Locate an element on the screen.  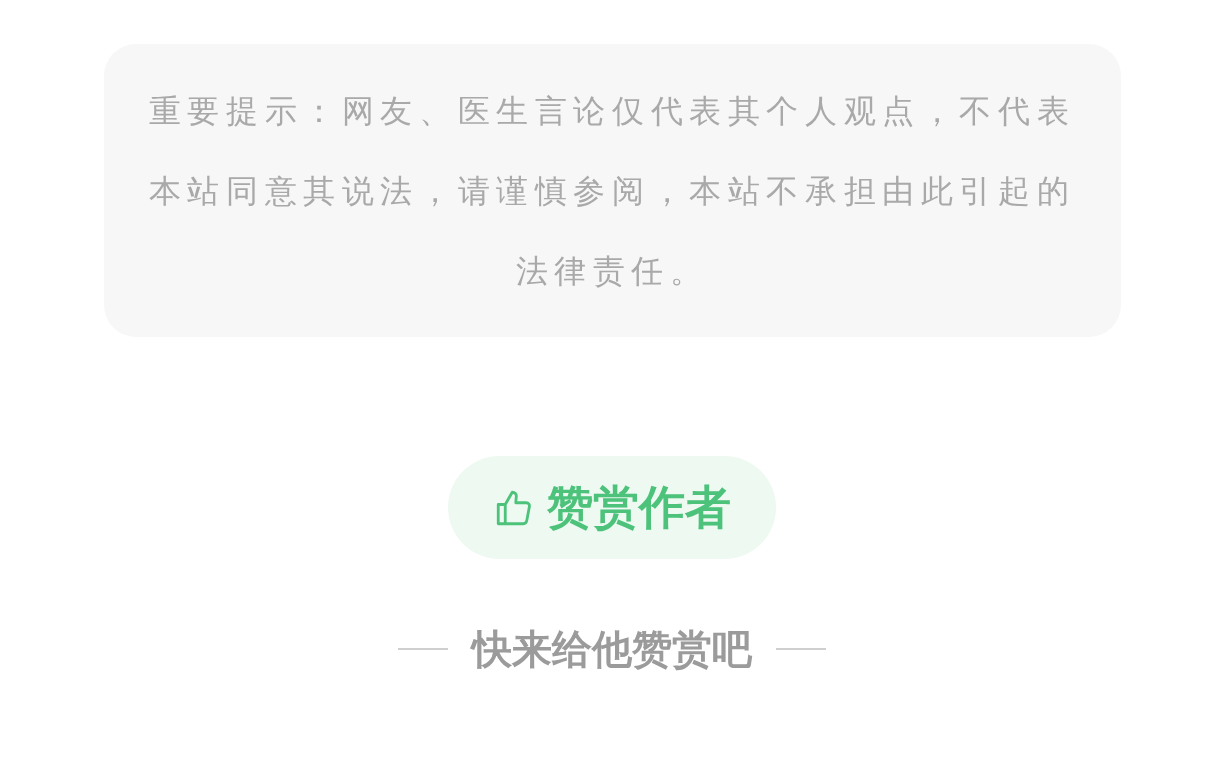
prompt-text: 快来给他赞赏吧 is located at coordinates (612, 649).